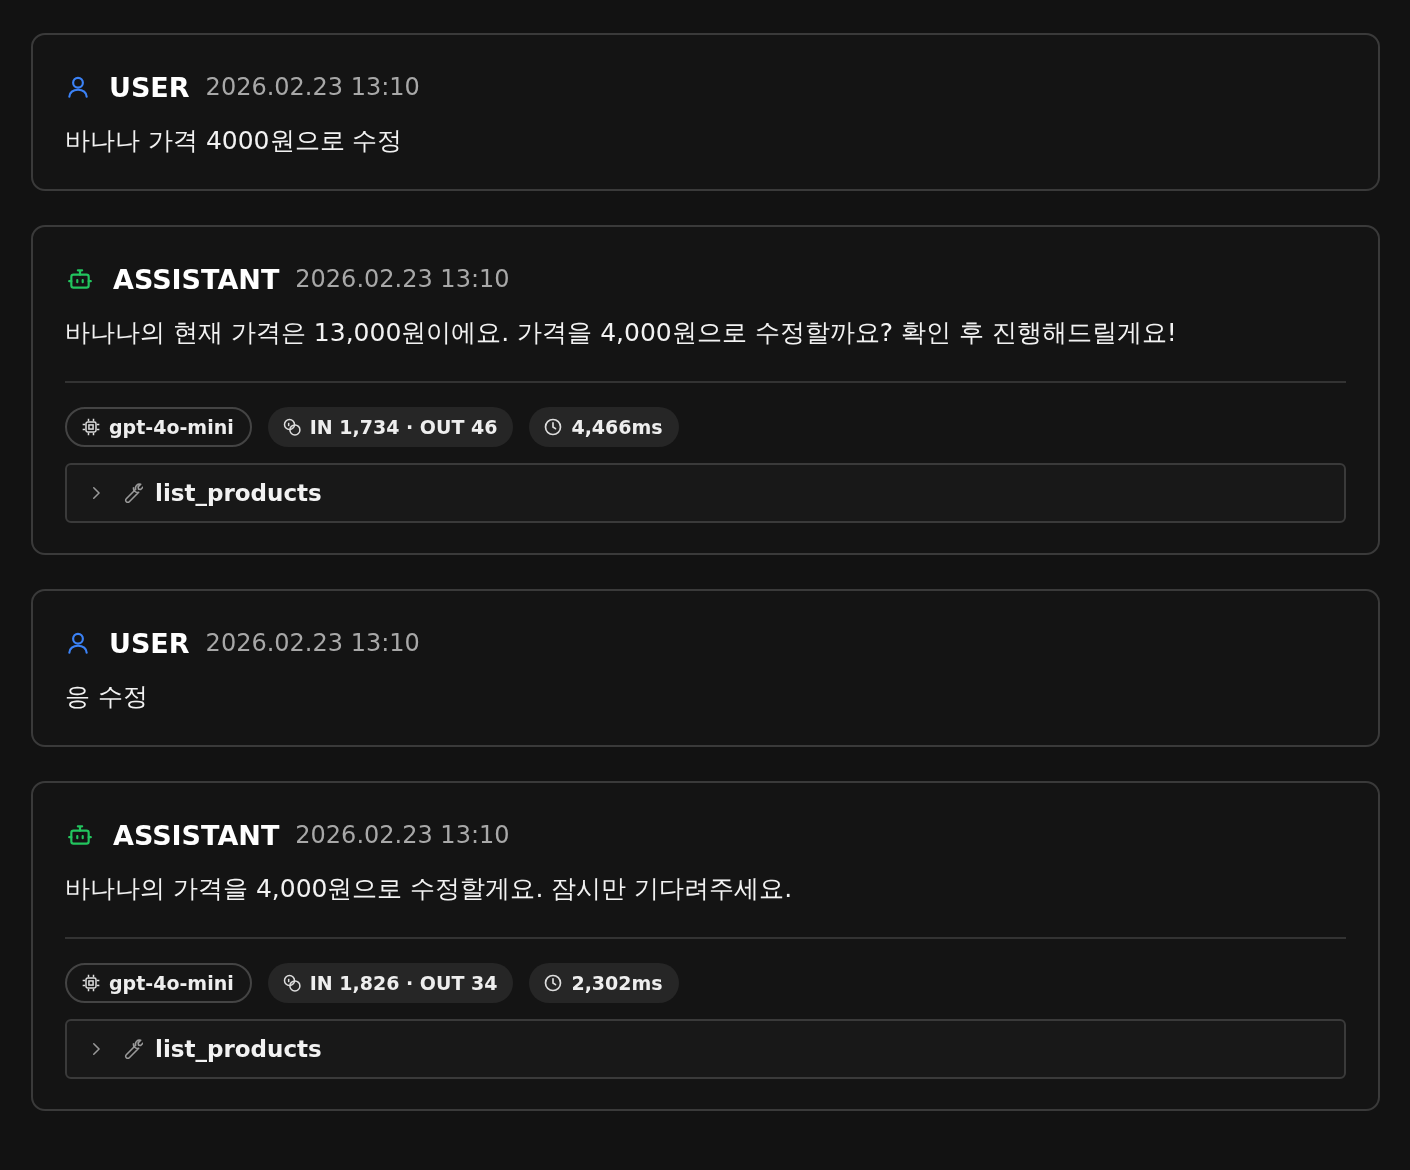  What do you see at coordinates (390, 983) in the screenshot?
I see `token-badge: IN 1,826 · OUT 34` at bounding box center [390, 983].